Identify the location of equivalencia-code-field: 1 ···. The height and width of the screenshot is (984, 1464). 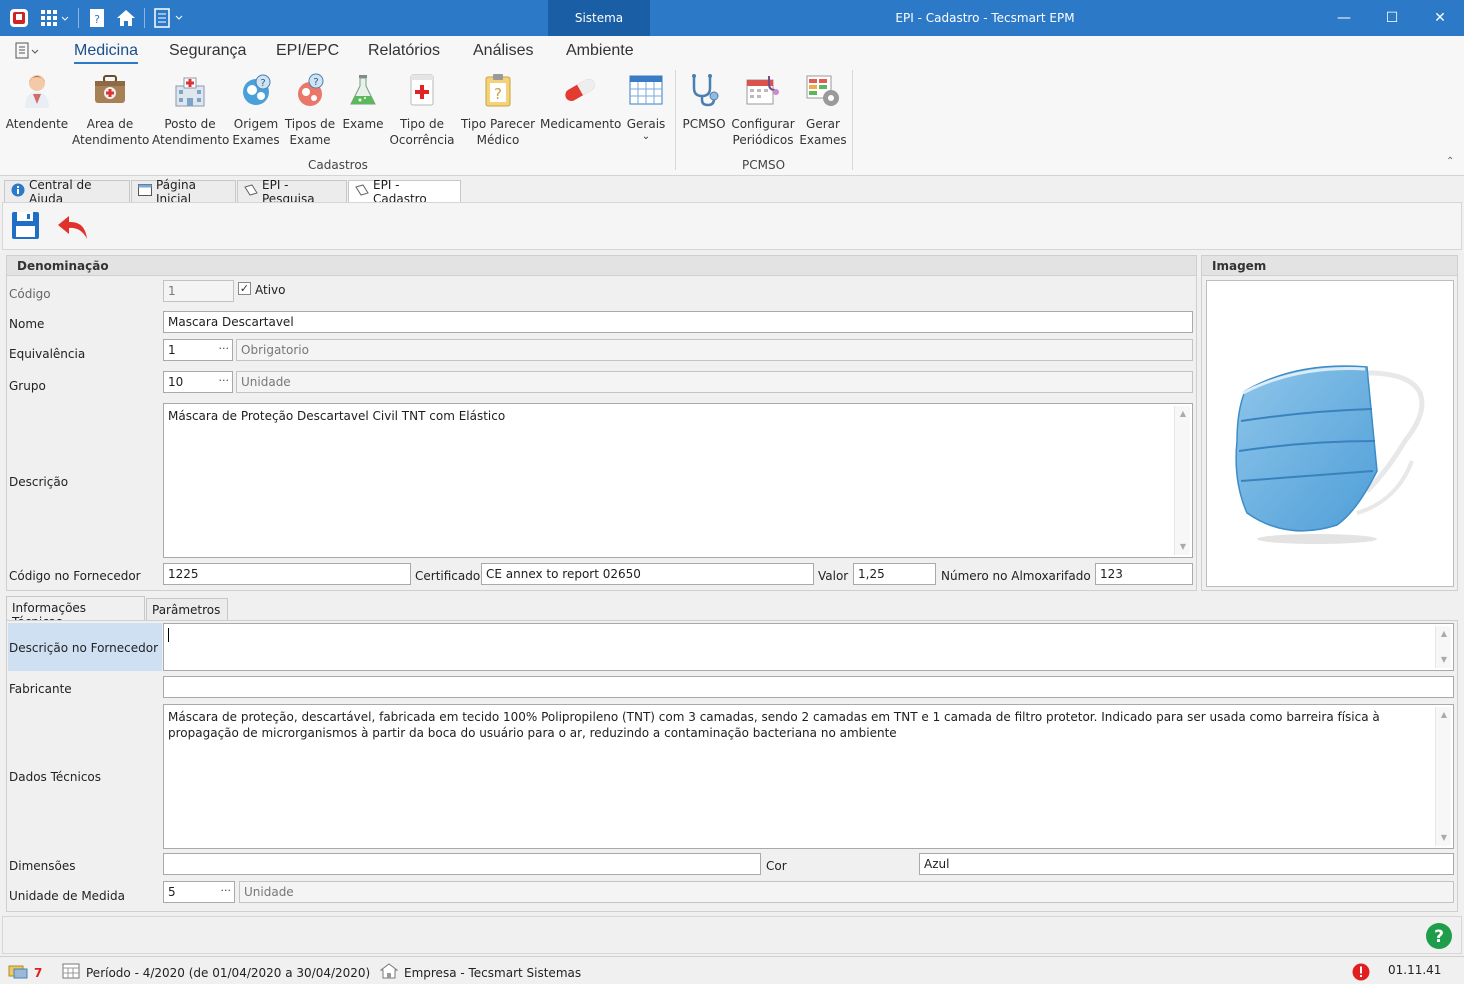
(198, 350).